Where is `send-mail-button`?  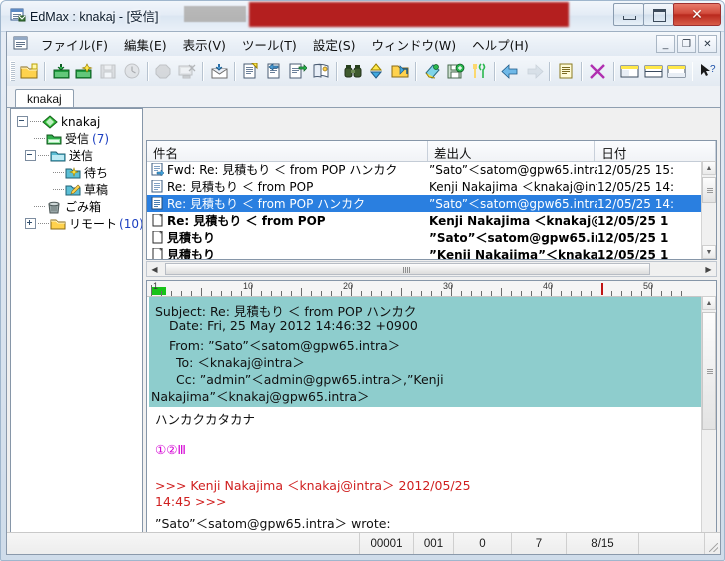 send-mail-button is located at coordinates (219, 71).